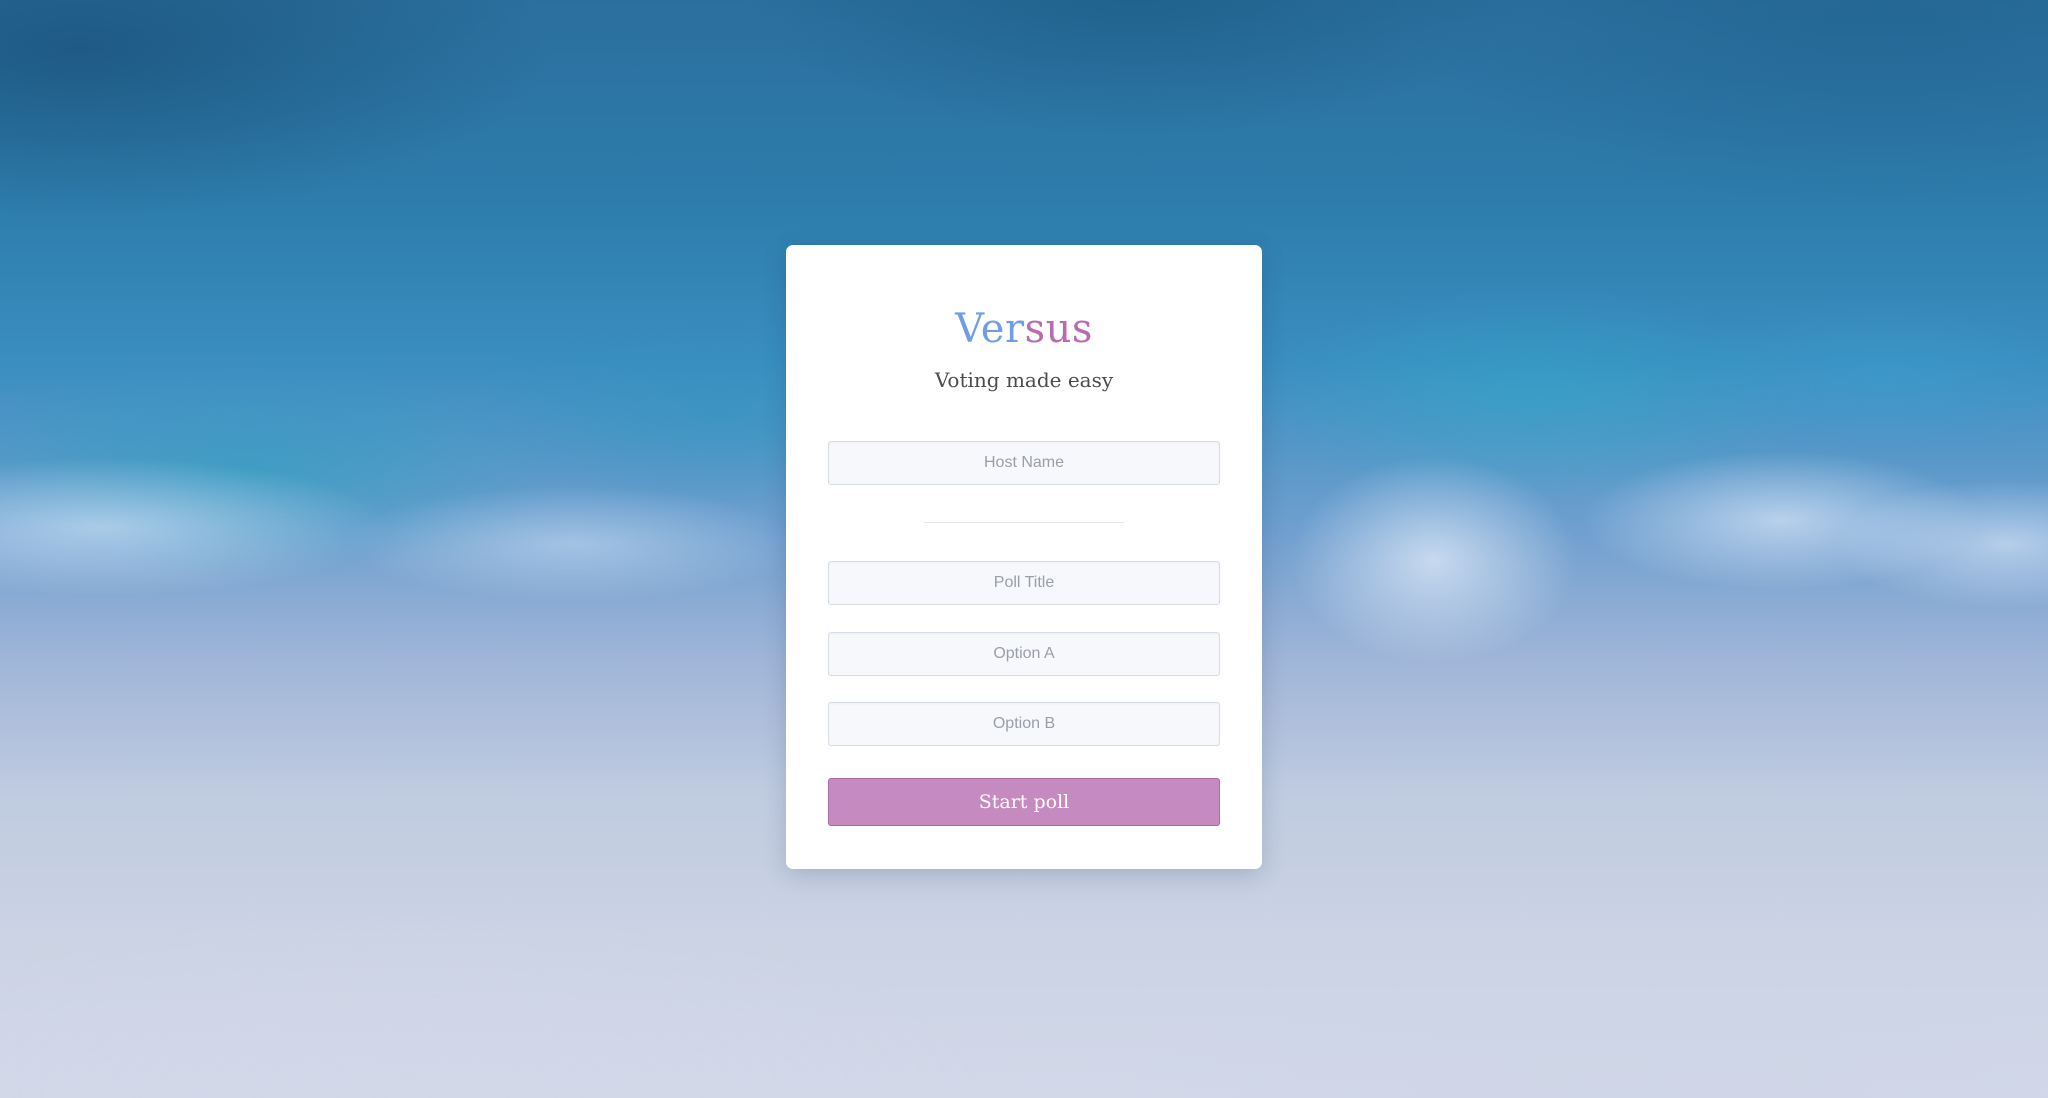 The image size is (2048, 1098). What do you see at coordinates (1024, 724) in the screenshot?
I see `option-b-input` at bounding box center [1024, 724].